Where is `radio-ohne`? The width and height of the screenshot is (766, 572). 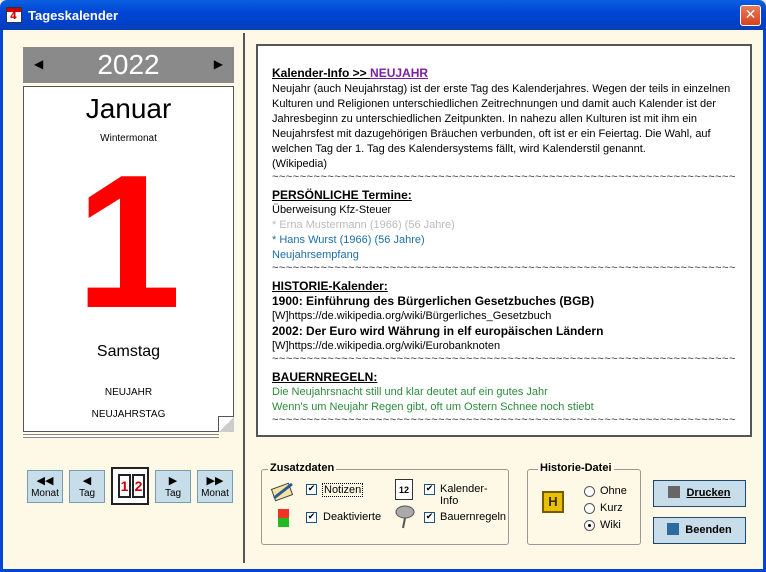
radio-ohne is located at coordinates (589, 491).